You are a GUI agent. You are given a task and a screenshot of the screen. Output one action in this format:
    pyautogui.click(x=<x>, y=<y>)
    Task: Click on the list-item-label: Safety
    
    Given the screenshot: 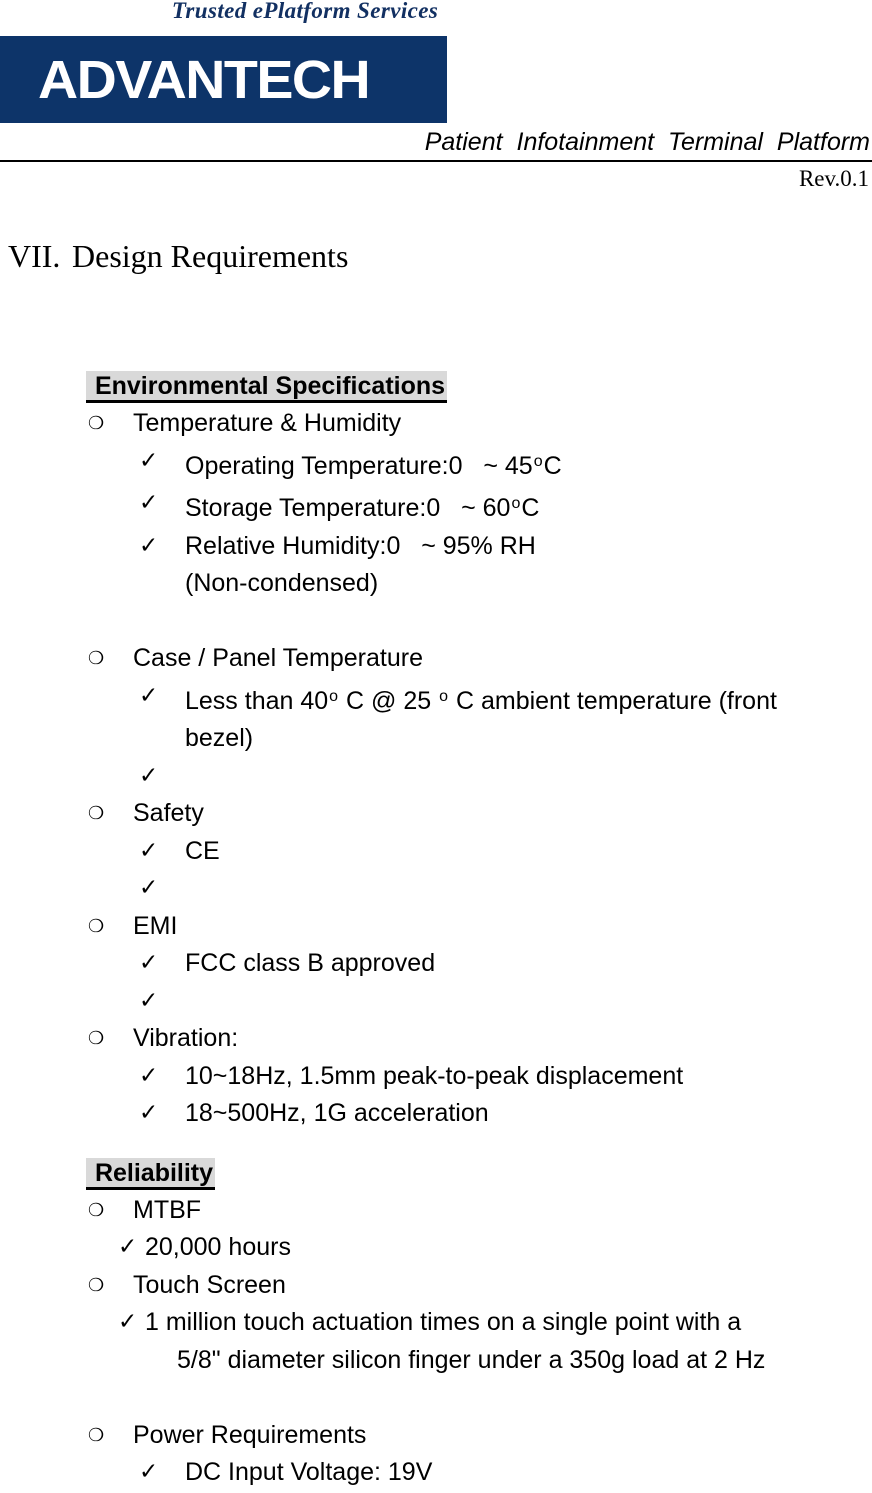 What is the action you would take?
    pyautogui.click(x=168, y=813)
    